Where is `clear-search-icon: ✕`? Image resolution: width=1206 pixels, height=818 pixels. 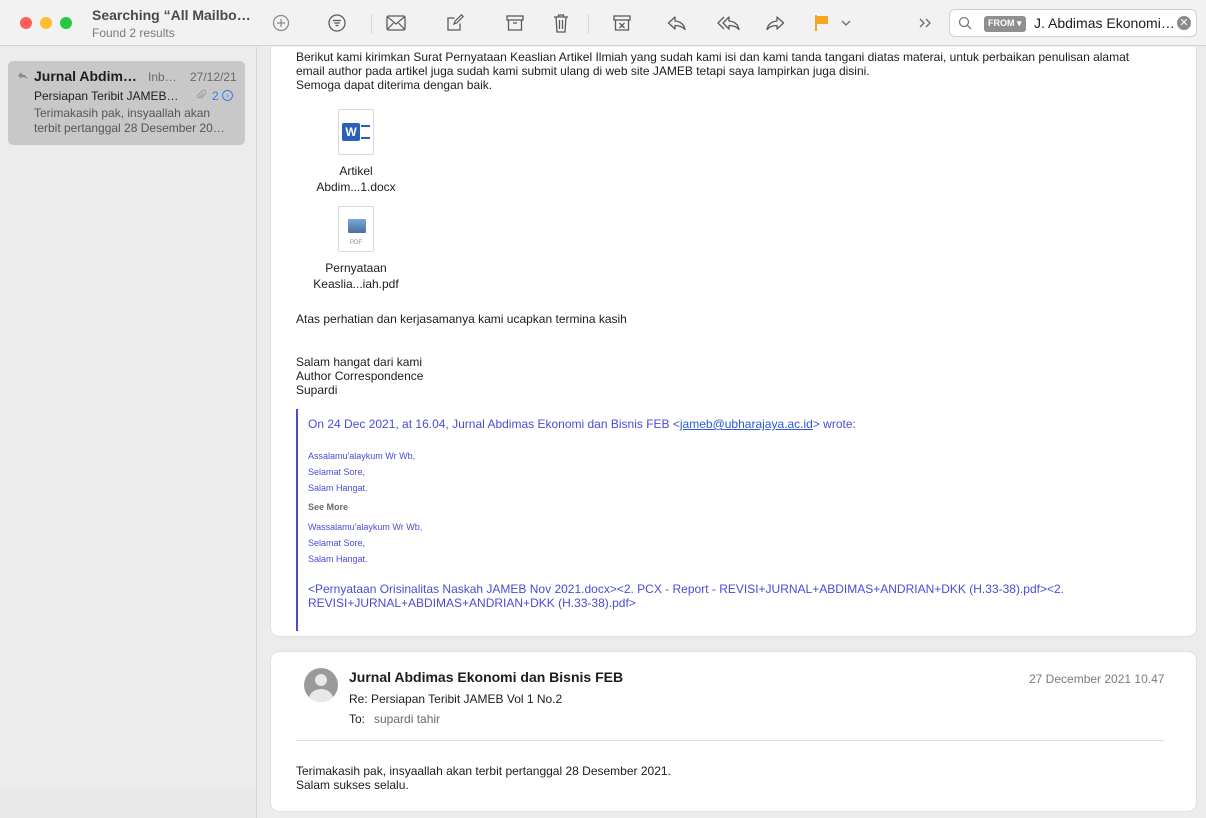
clear-search-icon: ✕ is located at coordinates (1184, 23).